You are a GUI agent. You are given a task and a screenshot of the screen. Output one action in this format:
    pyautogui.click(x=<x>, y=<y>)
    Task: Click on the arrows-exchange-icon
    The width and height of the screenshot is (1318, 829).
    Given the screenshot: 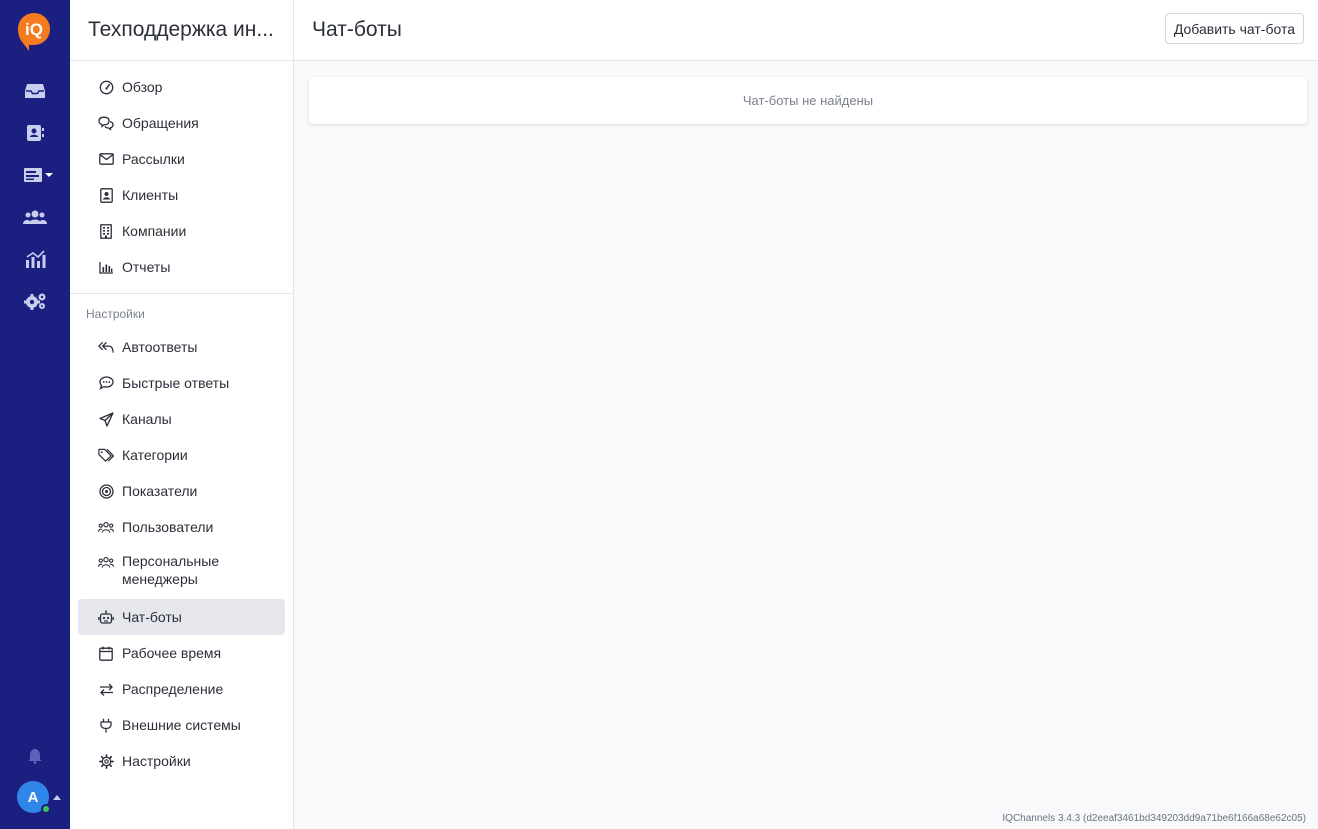 What is the action you would take?
    pyautogui.click(x=106, y=689)
    